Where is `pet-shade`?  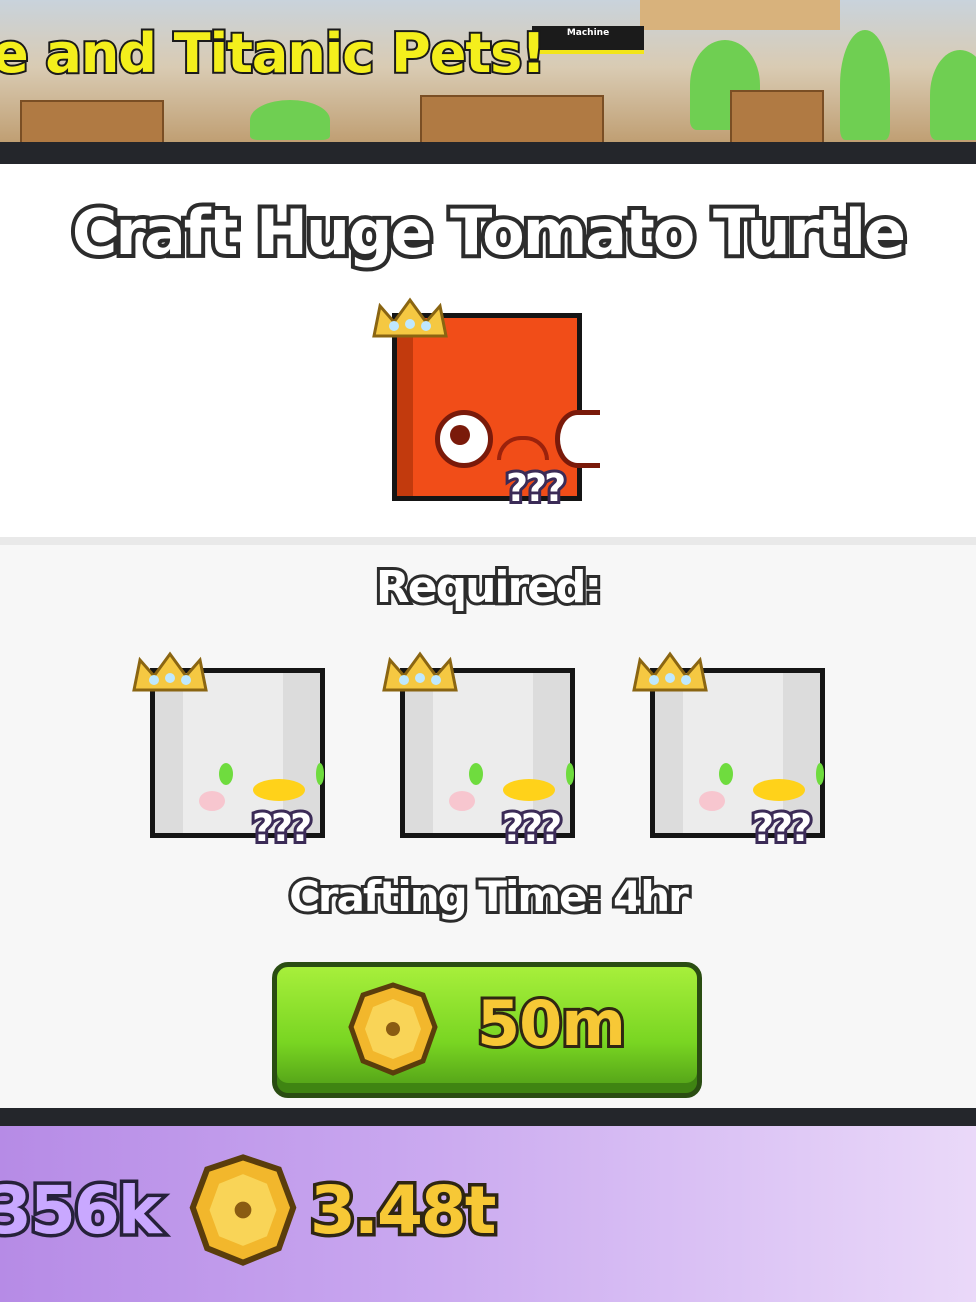 pet-shade is located at coordinates (405, 407).